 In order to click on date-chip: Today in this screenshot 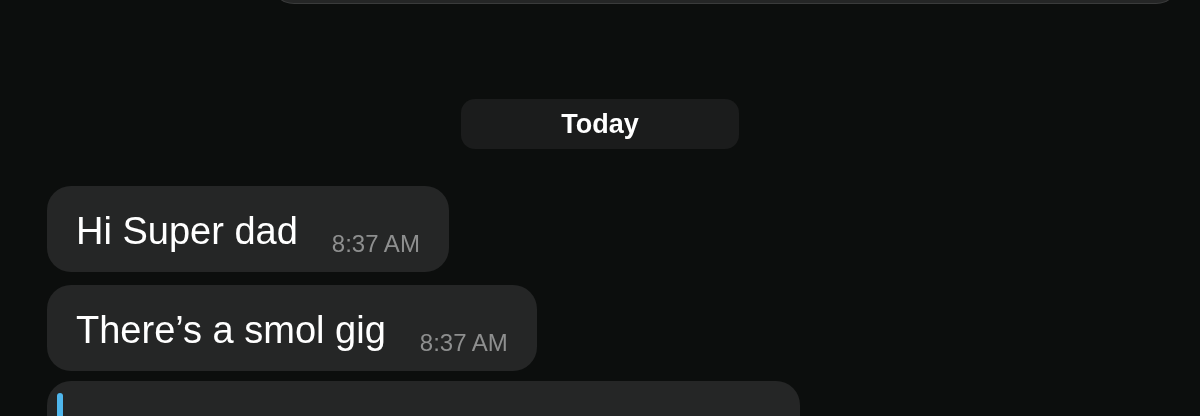, I will do `click(600, 124)`.